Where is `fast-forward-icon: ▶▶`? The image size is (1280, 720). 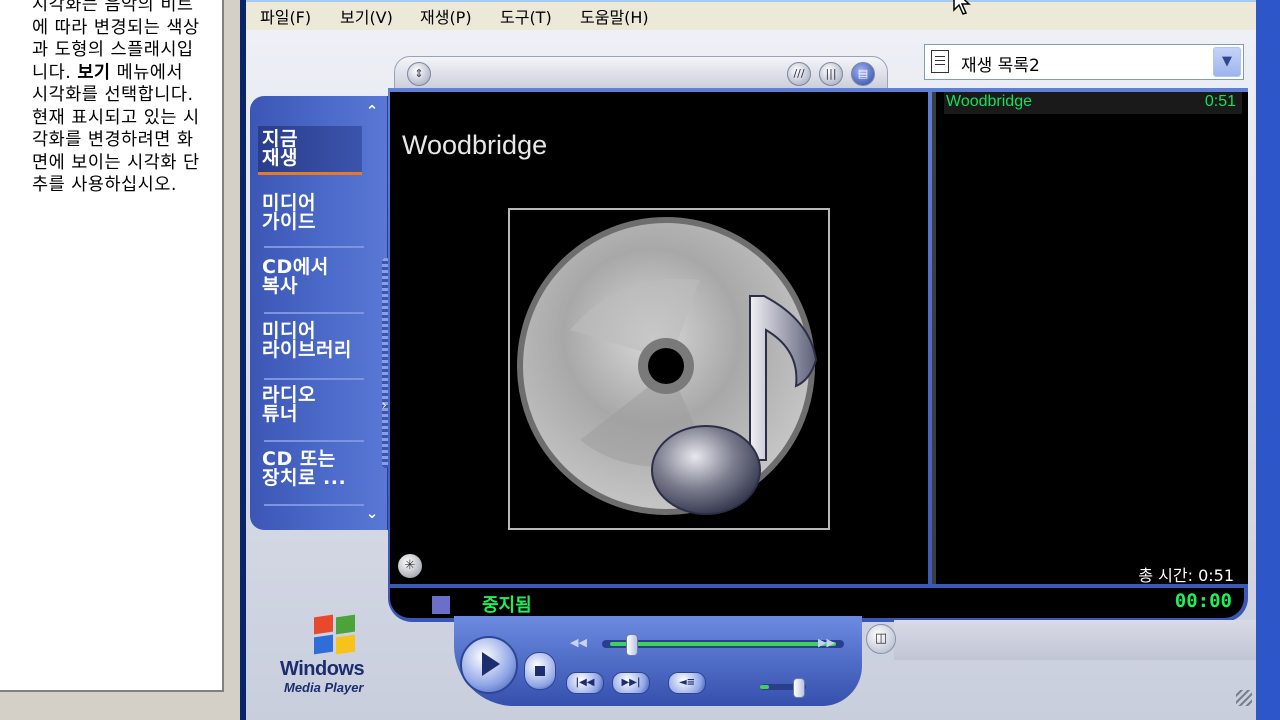 fast-forward-icon: ▶▶ is located at coordinates (826, 642).